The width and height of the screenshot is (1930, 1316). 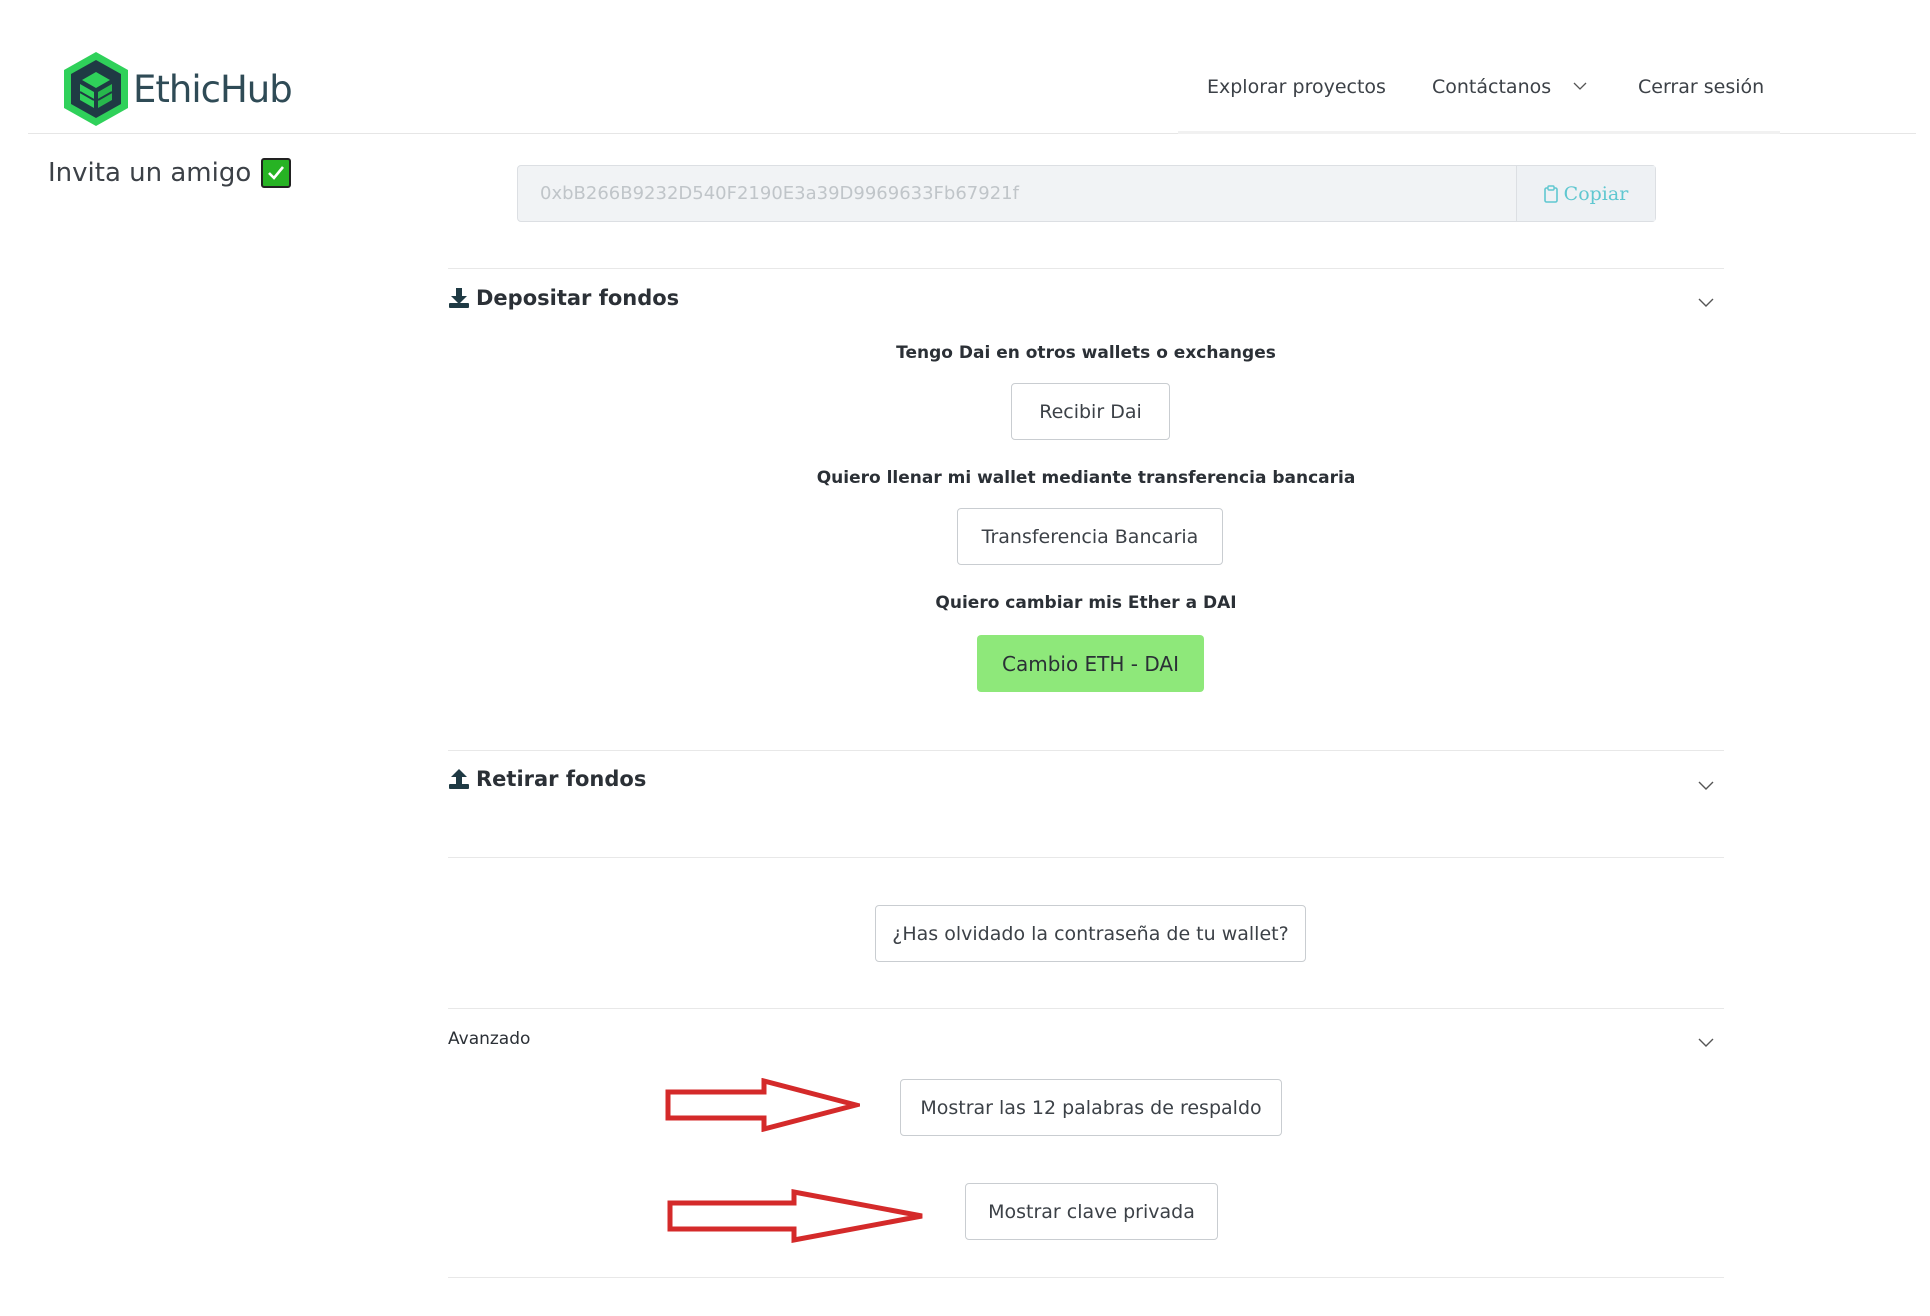 What do you see at coordinates (489, 1039) in the screenshot?
I see `advanced-section-title: Avanzado` at bounding box center [489, 1039].